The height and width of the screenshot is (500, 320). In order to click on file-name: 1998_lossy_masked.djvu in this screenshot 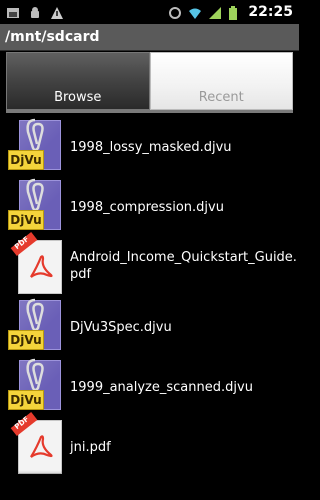, I will do `click(151, 147)`.